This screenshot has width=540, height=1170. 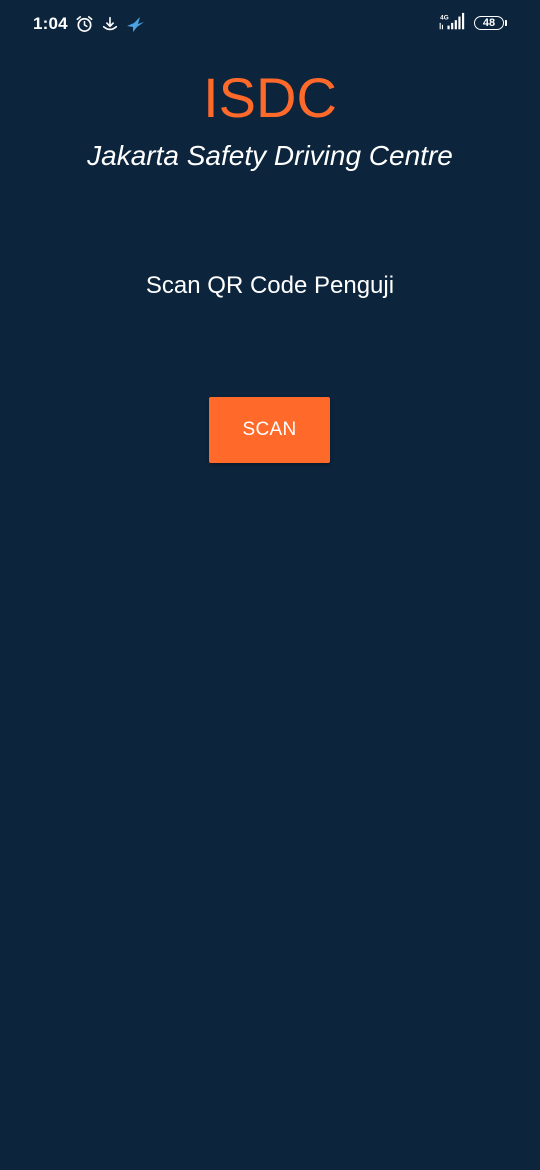 What do you see at coordinates (84, 24) in the screenshot?
I see `alarm-icon` at bounding box center [84, 24].